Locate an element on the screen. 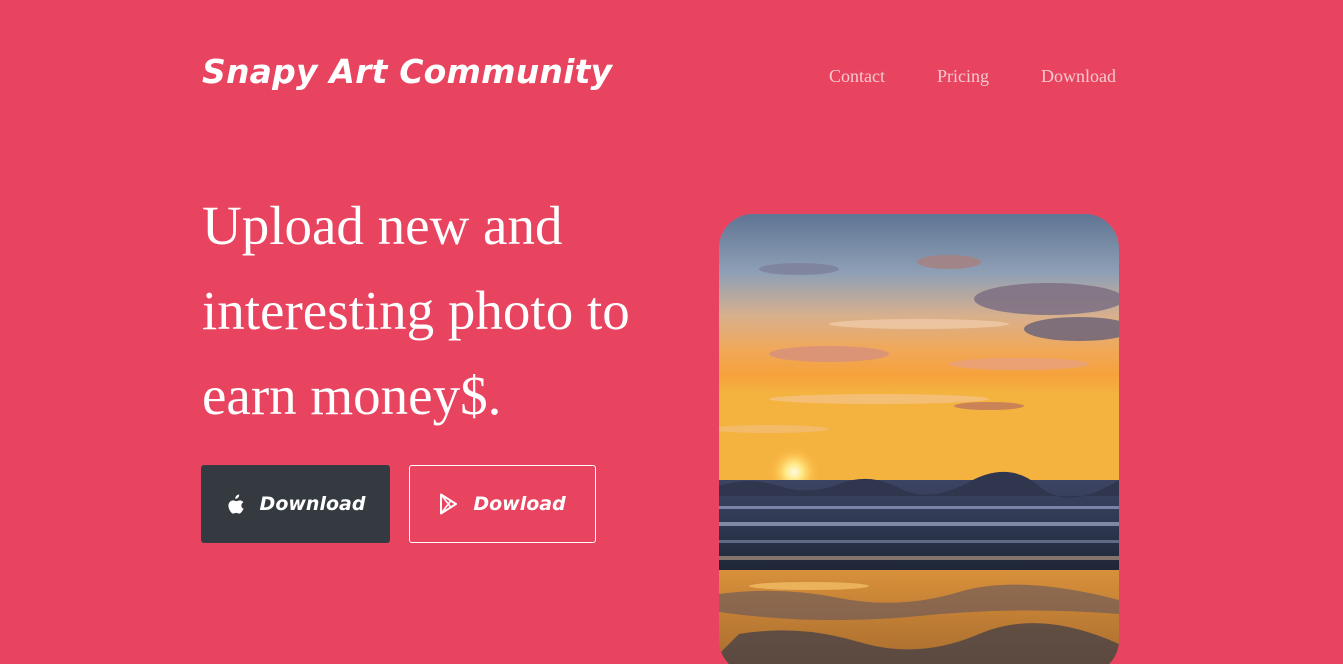  app-store-download-label: Download is located at coordinates (312, 504).